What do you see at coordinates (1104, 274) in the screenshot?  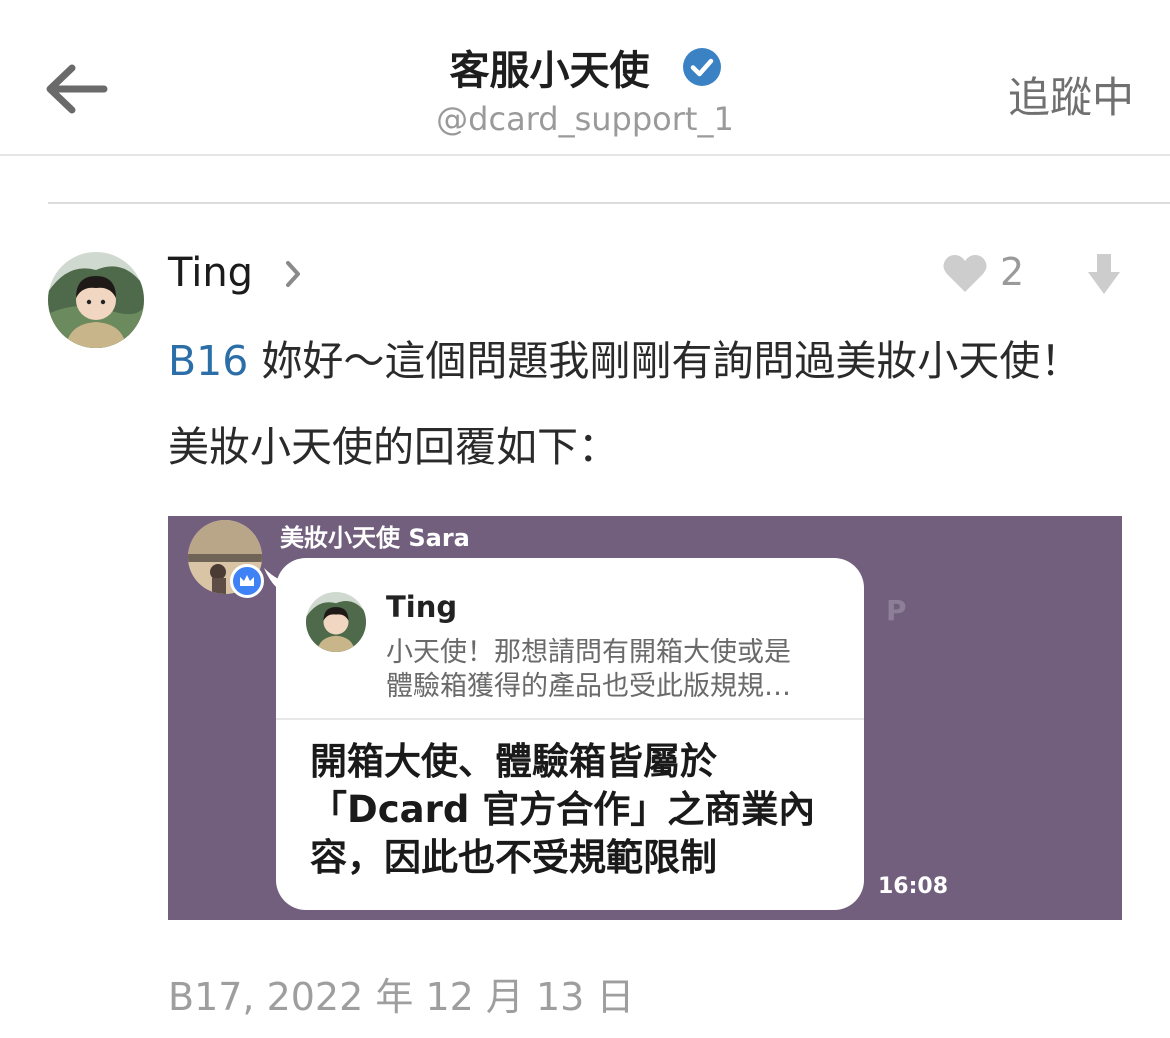 I see `download-arrow-icon` at bounding box center [1104, 274].